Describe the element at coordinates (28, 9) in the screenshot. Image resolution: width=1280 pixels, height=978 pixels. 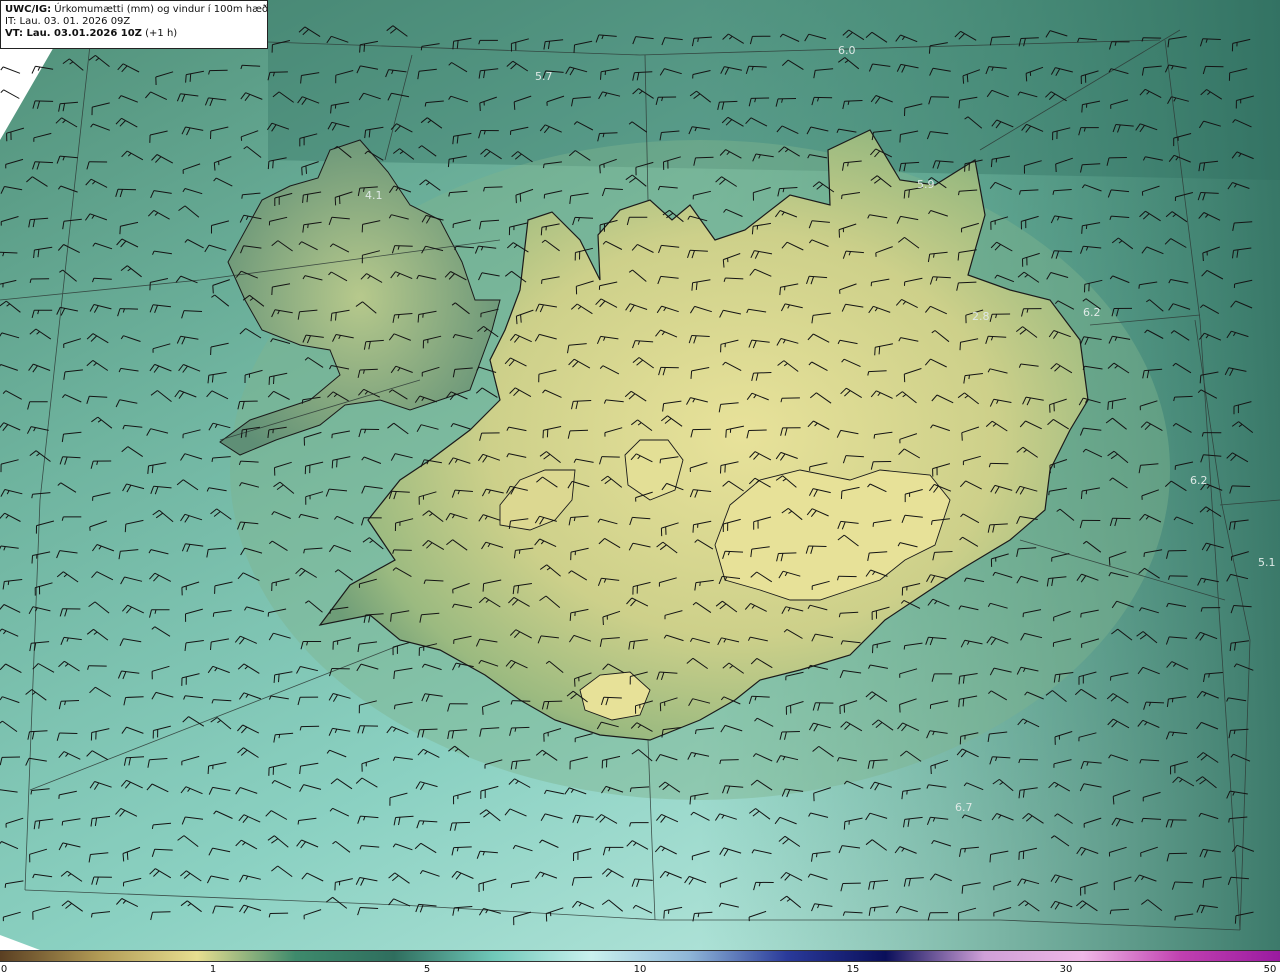
I see `model-label: UWC/IG:` at that location.